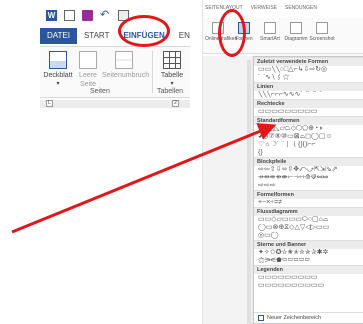 The width and height of the screenshot is (363, 324). Describe the element at coordinates (58, 60) in the screenshot. I see `cover-page-icon` at that location.